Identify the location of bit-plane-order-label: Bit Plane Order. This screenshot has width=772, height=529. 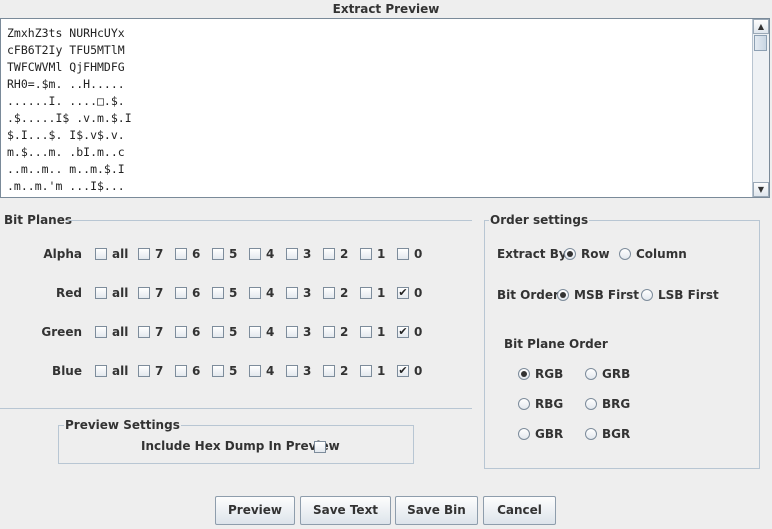
(556, 344).